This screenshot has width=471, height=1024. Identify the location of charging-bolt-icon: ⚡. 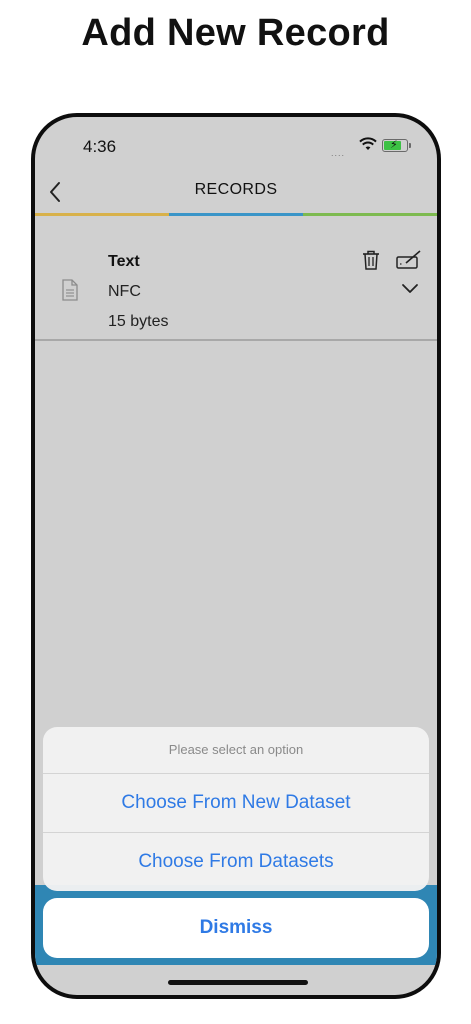
(394, 145).